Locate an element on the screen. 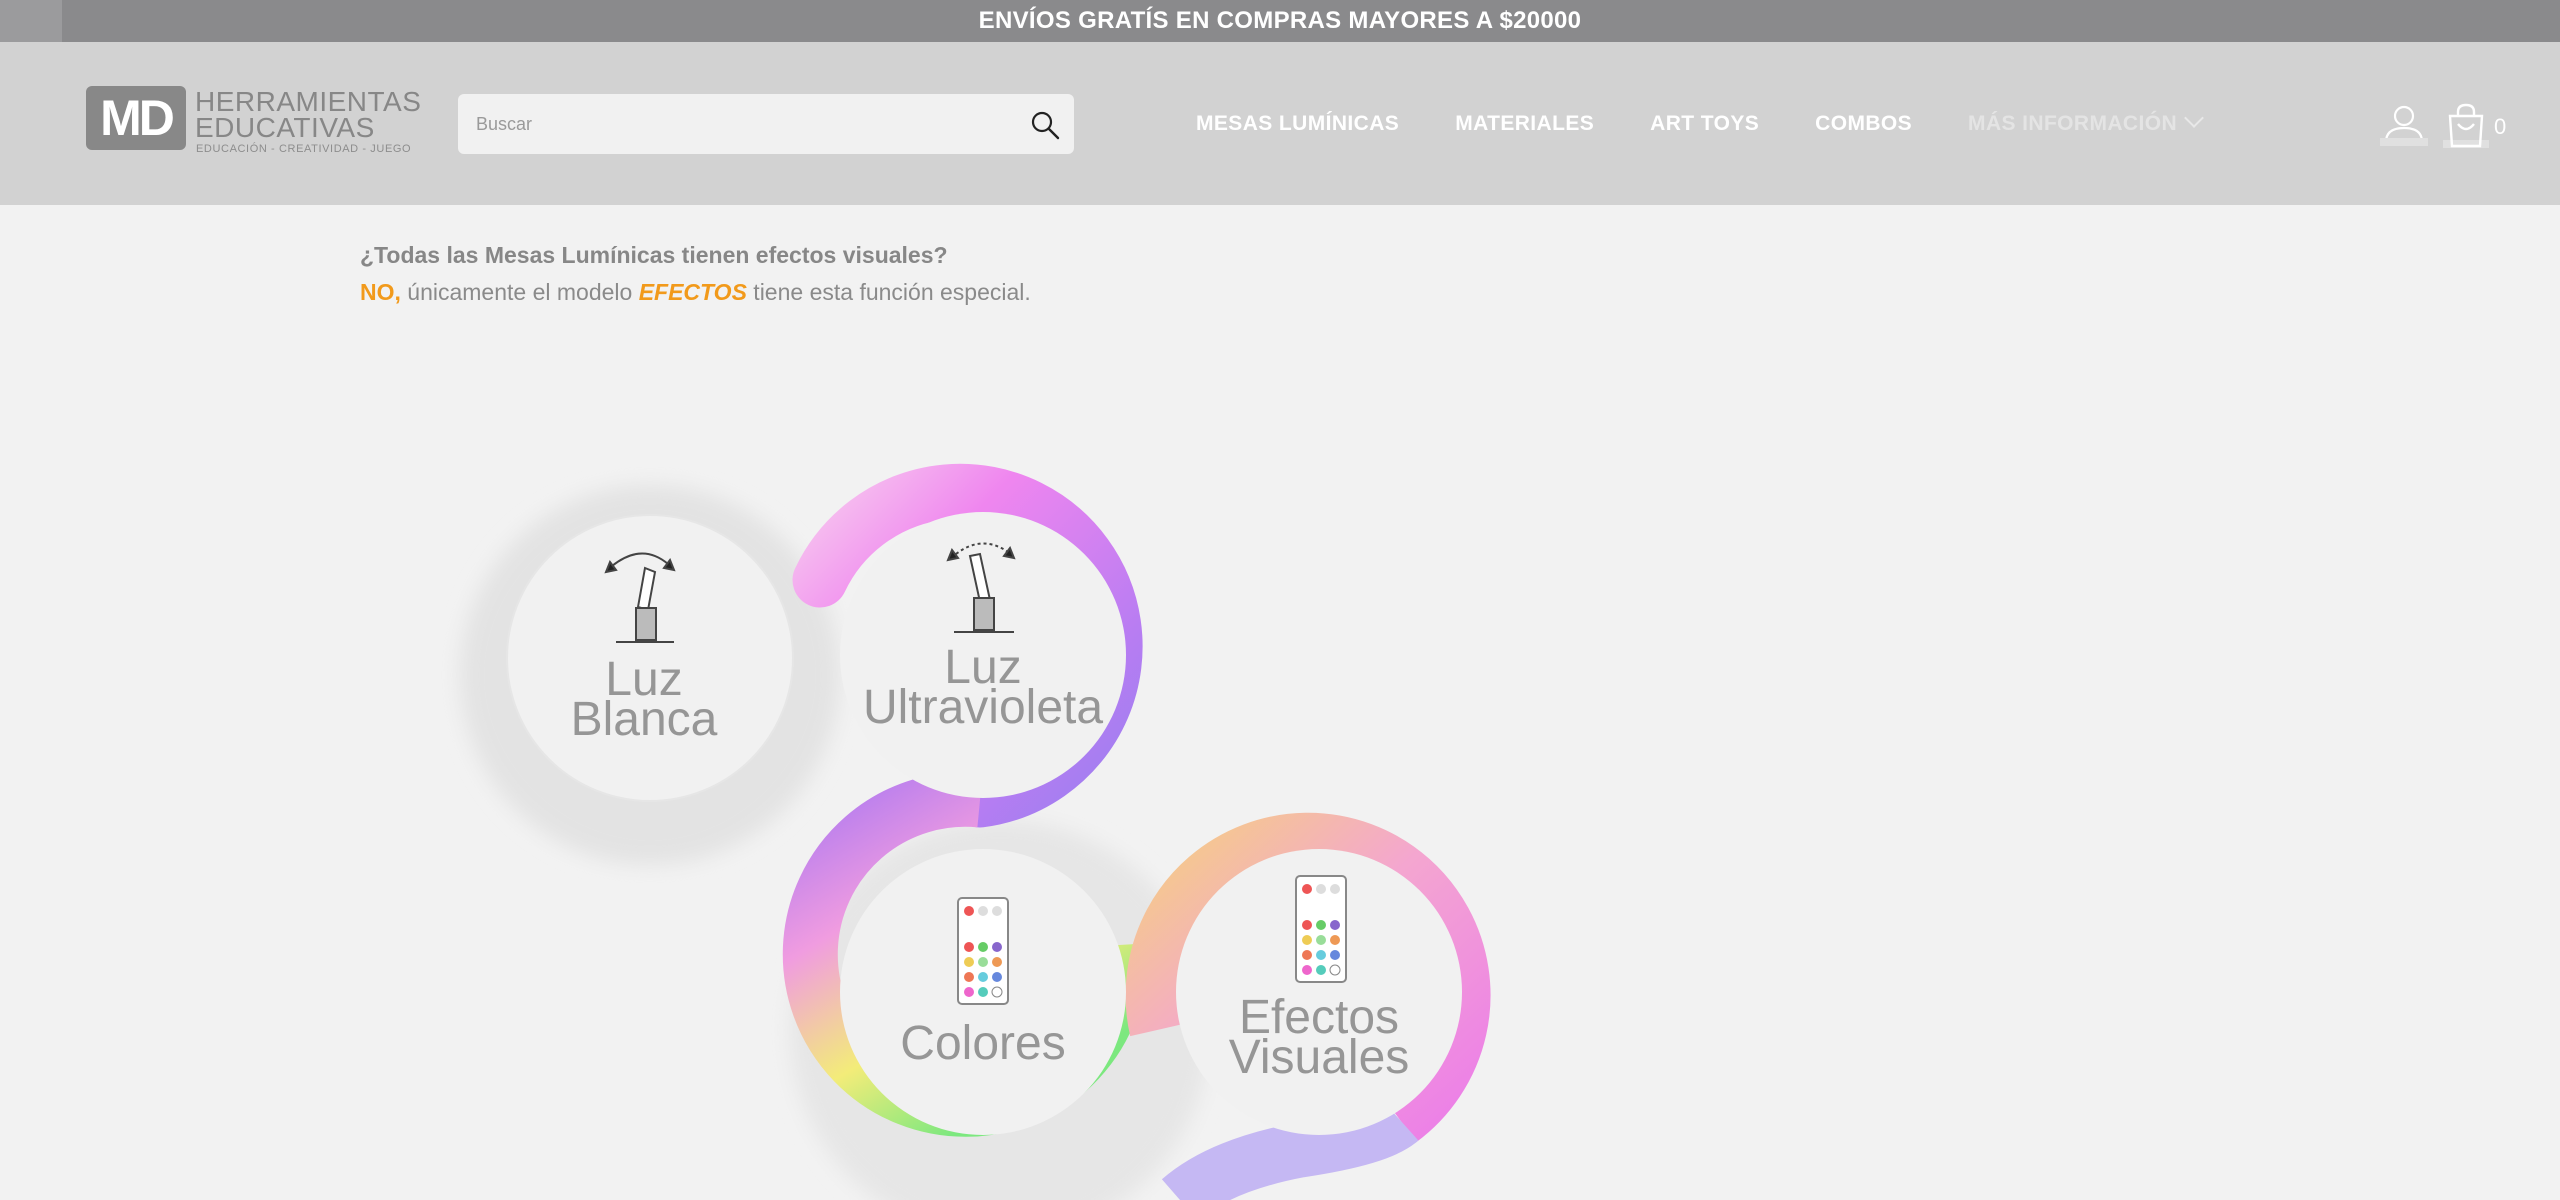 Image resolution: width=2560 pixels, height=1200 pixels. nav-item-mesas-luminicas: MESAS LUMÍNICAS is located at coordinates (1297, 124).